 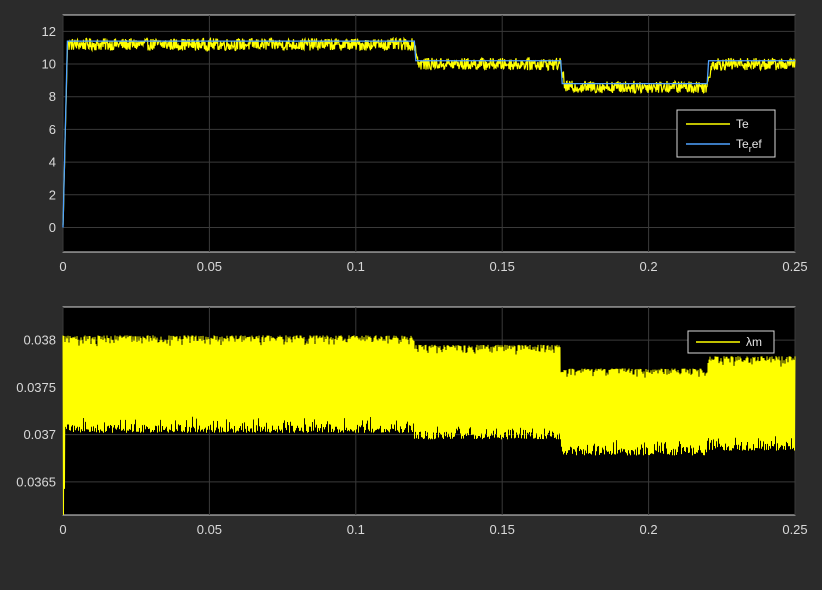 I want to click on y-tick-label: 4, so click(x=52, y=162).